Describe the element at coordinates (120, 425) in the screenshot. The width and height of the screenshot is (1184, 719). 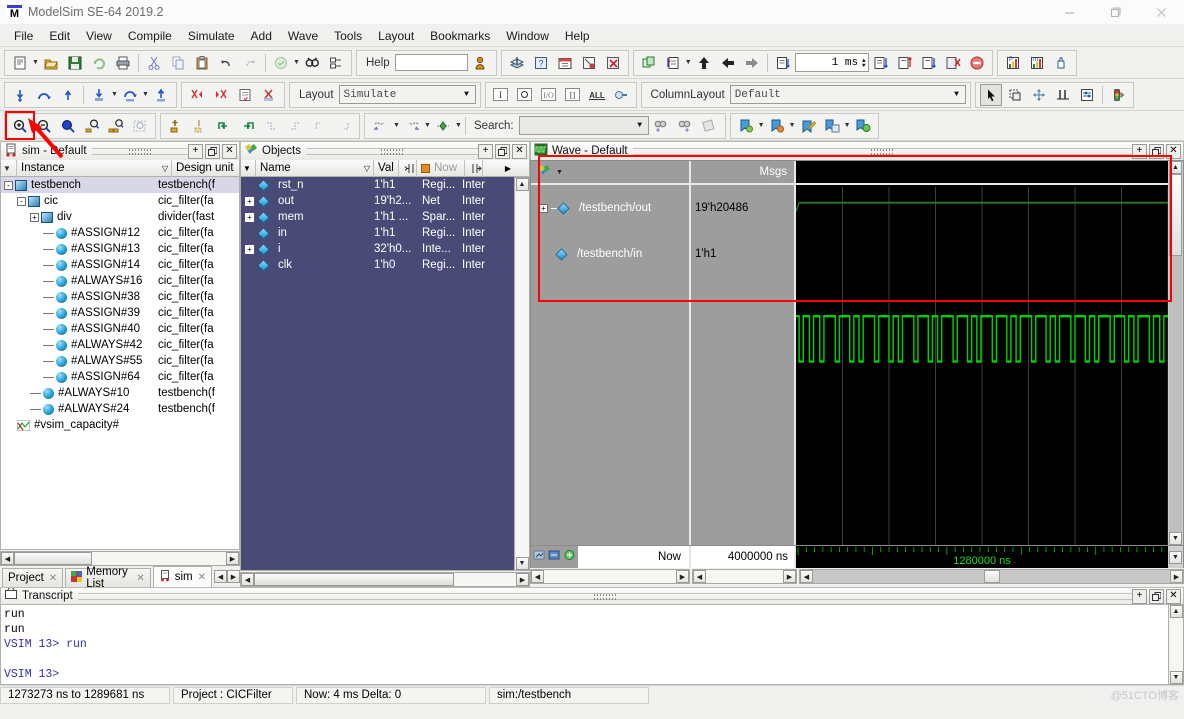
I see `table-row: #vsim_capacity#` at that location.